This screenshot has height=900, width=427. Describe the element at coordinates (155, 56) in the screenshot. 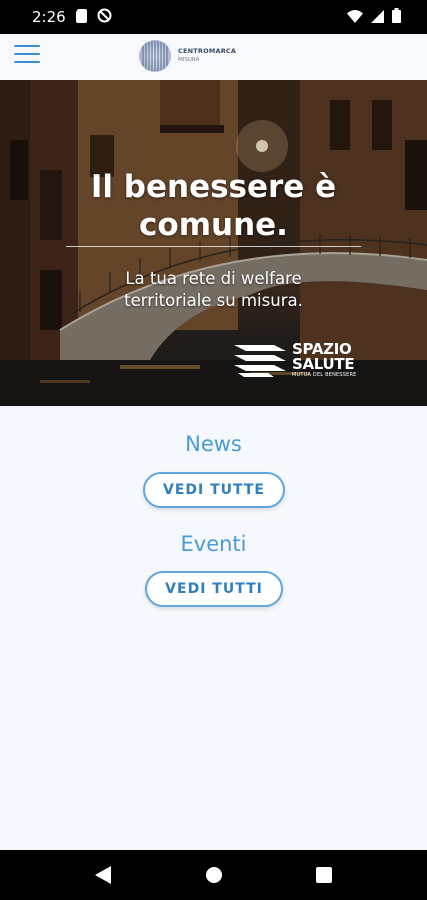

I see `logo-mark-icon` at that location.